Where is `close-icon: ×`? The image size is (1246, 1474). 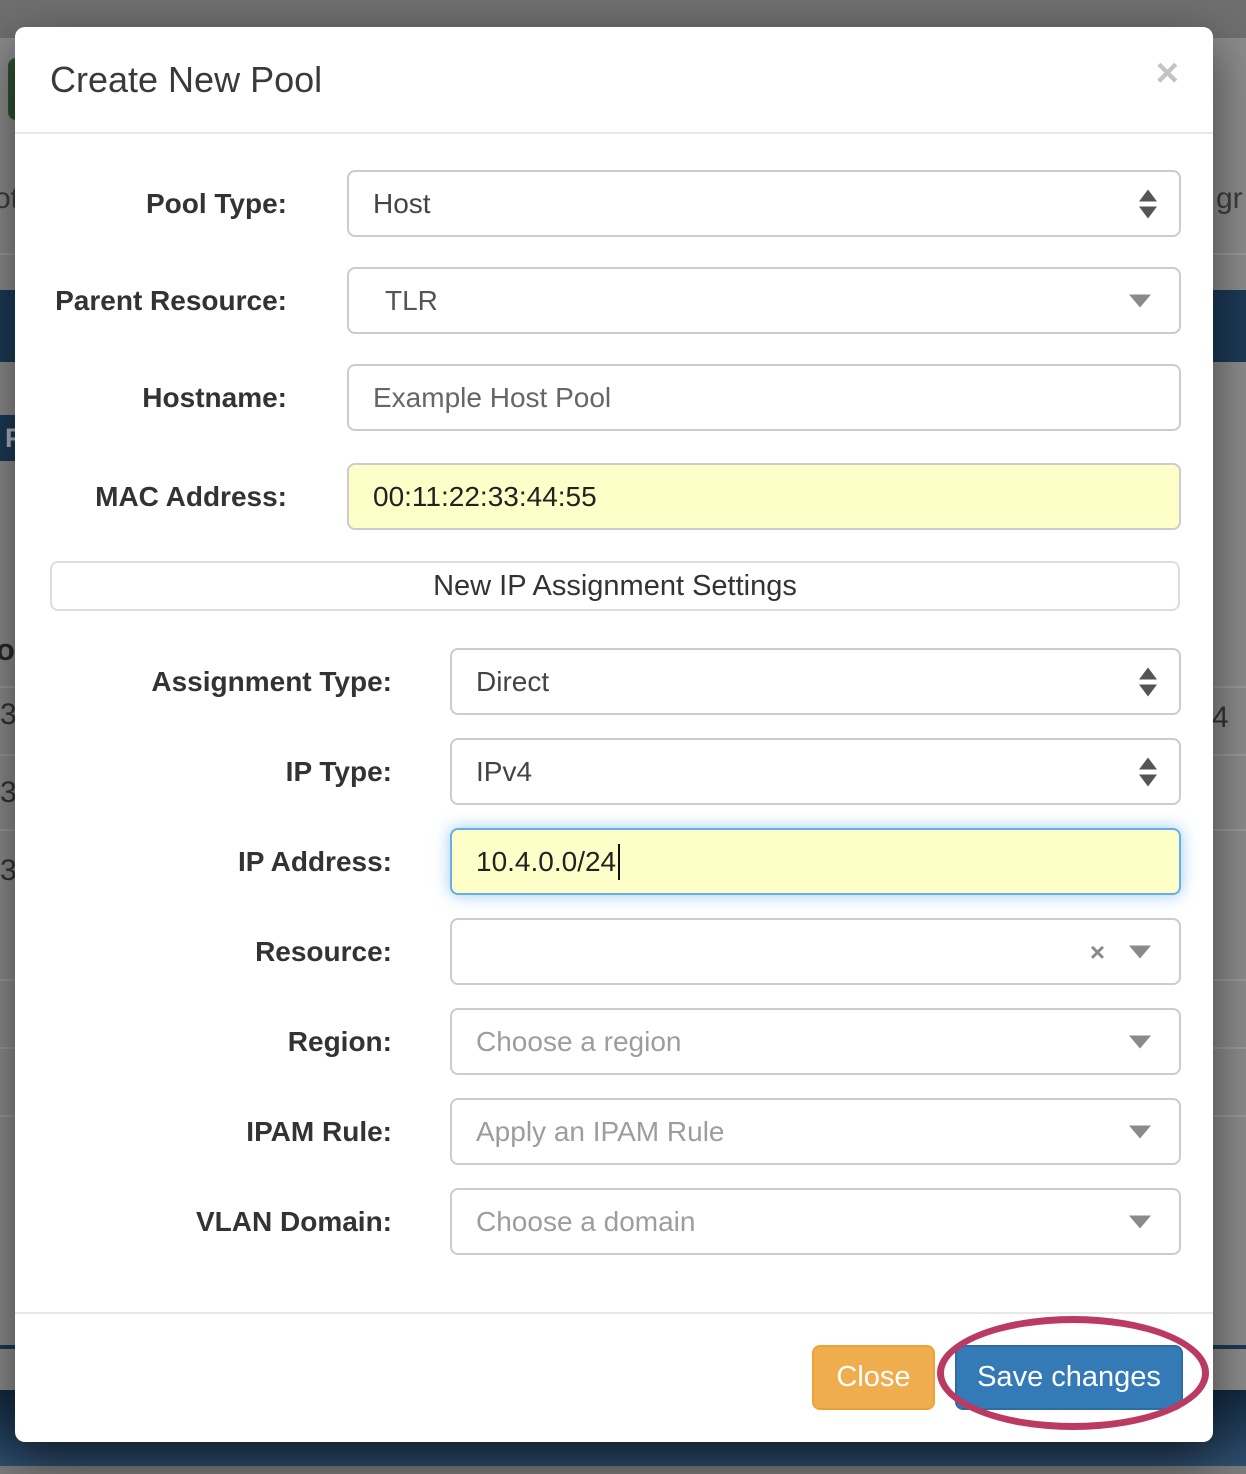
close-icon: × is located at coordinates (1167, 73).